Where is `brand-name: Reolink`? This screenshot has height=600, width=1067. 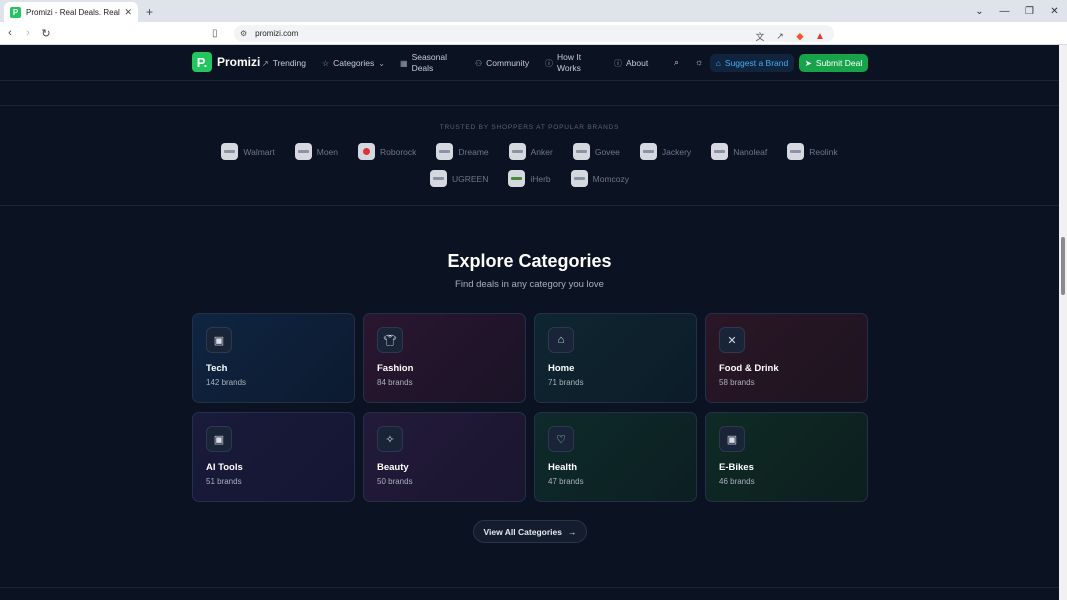 brand-name: Reolink is located at coordinates (823, 151).